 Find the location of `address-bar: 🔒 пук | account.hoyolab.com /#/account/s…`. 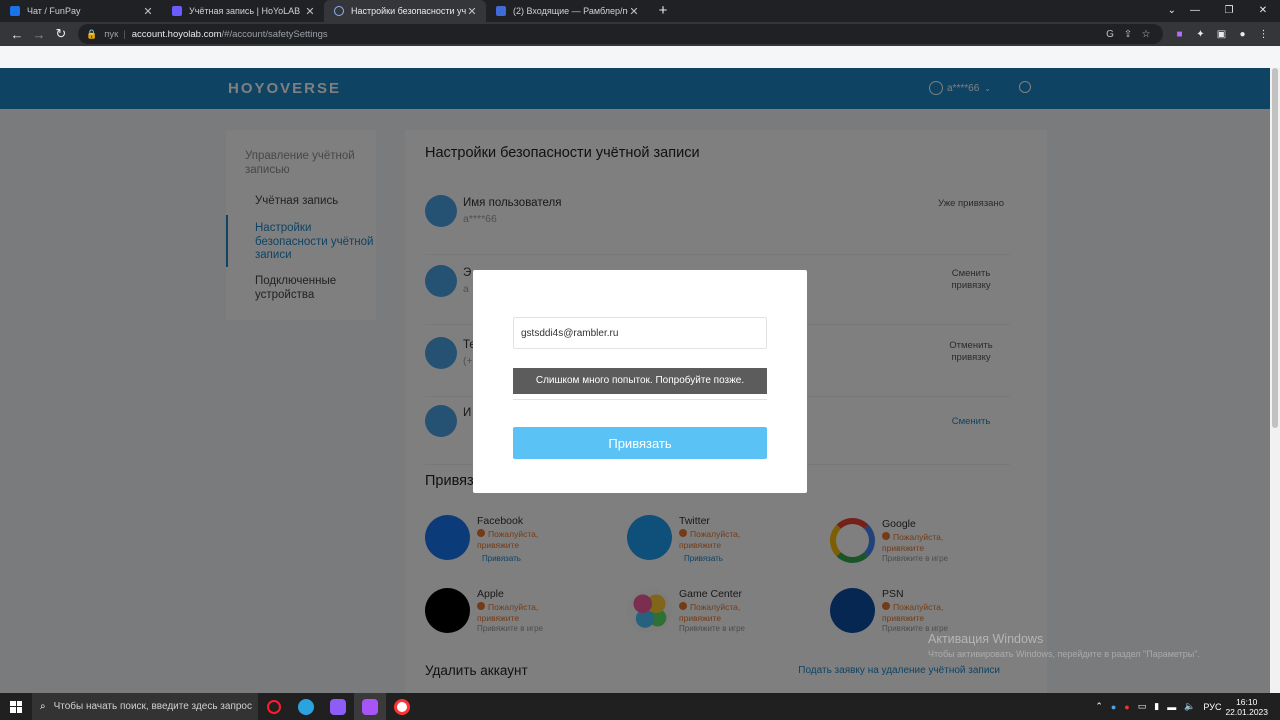

address-bar: 🔒 пук | account.hoyolab.com /#/account/s… is located at coordinates (620, 34).